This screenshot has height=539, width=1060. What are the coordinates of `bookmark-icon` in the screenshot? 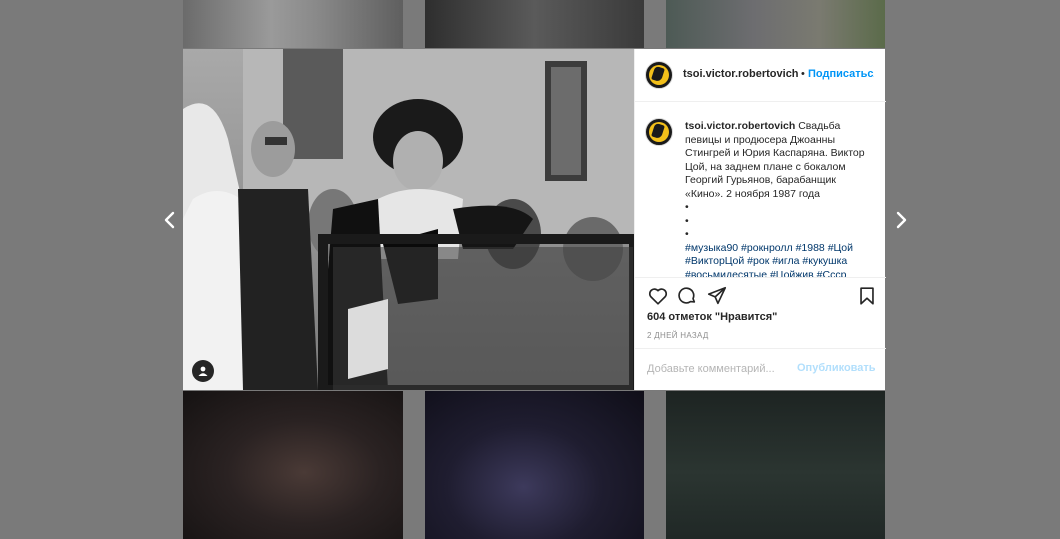 It's located at (867, 296).